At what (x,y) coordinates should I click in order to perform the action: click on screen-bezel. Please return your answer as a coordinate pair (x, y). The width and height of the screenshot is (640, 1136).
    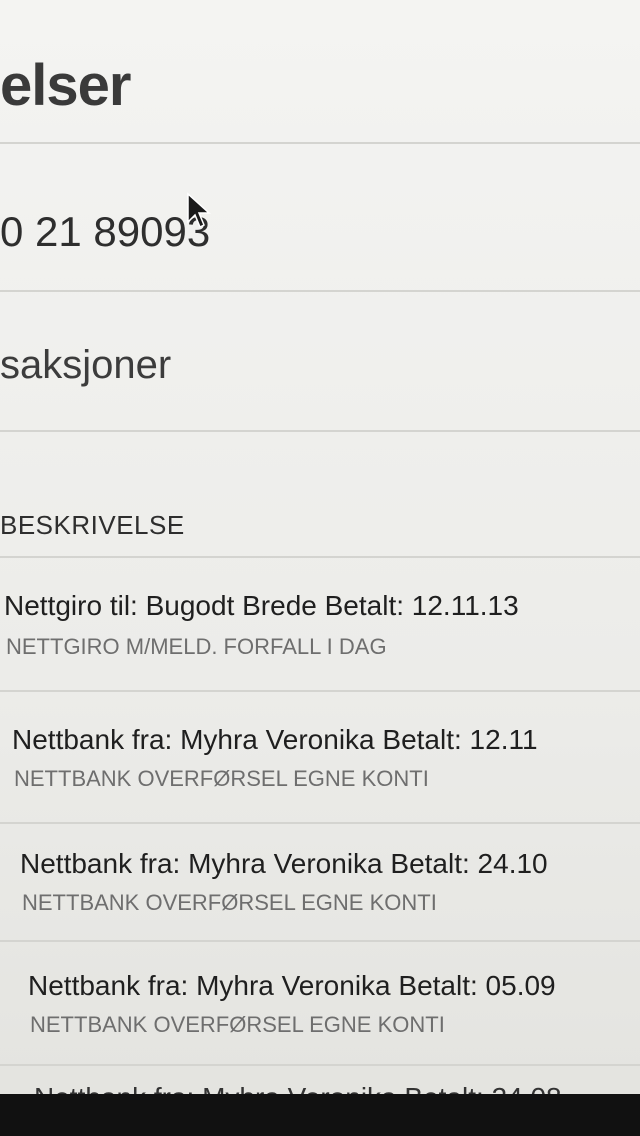
    Looking at the image, I should click on (320, 1115).